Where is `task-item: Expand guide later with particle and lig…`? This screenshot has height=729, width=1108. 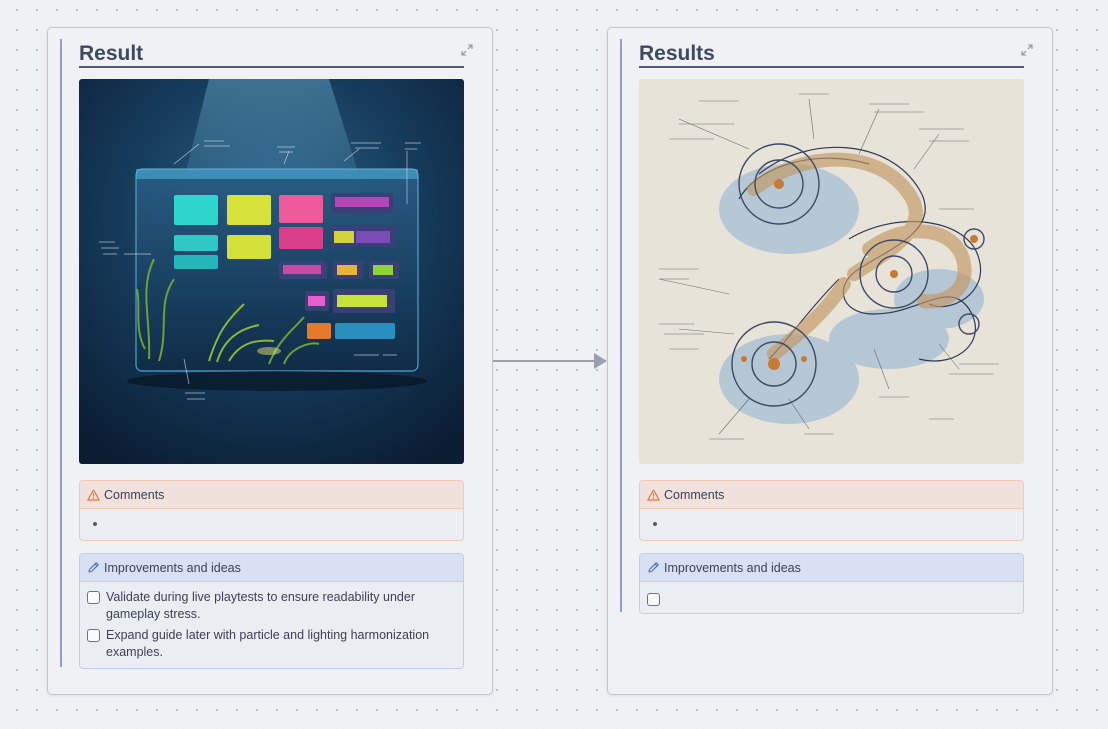
task-item: Expand guide later with particle and lig… is located at coordinates (271, 644).